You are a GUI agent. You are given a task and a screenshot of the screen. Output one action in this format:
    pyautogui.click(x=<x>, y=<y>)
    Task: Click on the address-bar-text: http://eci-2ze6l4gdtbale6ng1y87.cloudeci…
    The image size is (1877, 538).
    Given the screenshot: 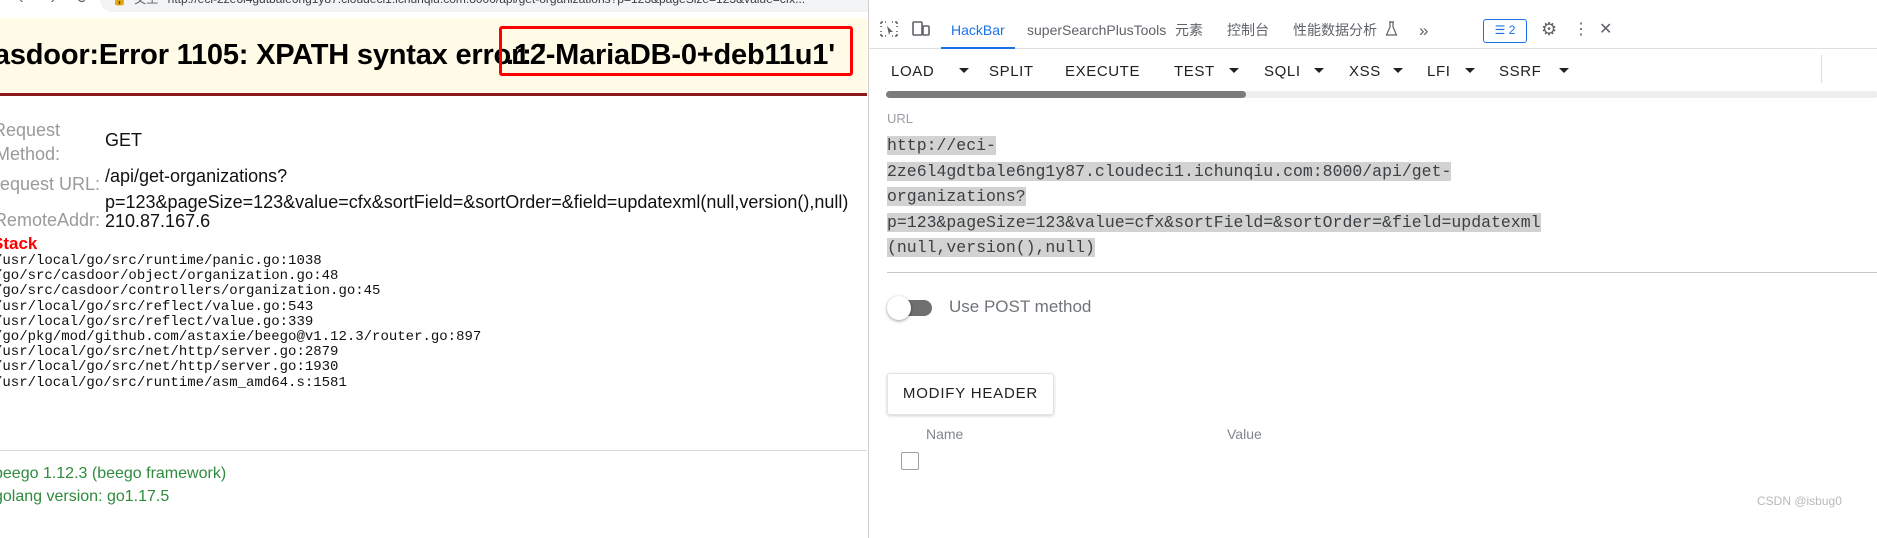 What is the action you would take?
    pyautogui.click(x=486, y=3)
    